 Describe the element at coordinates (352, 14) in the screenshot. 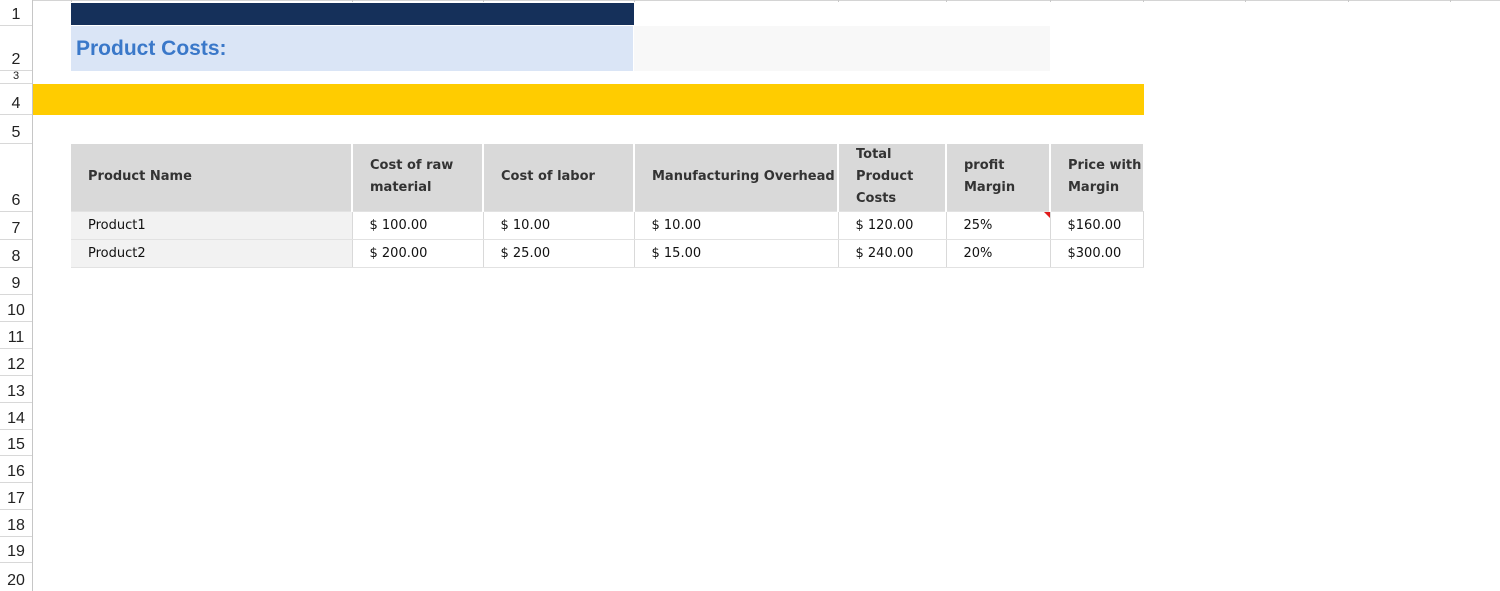

I see `navy-header-bar` at that location.